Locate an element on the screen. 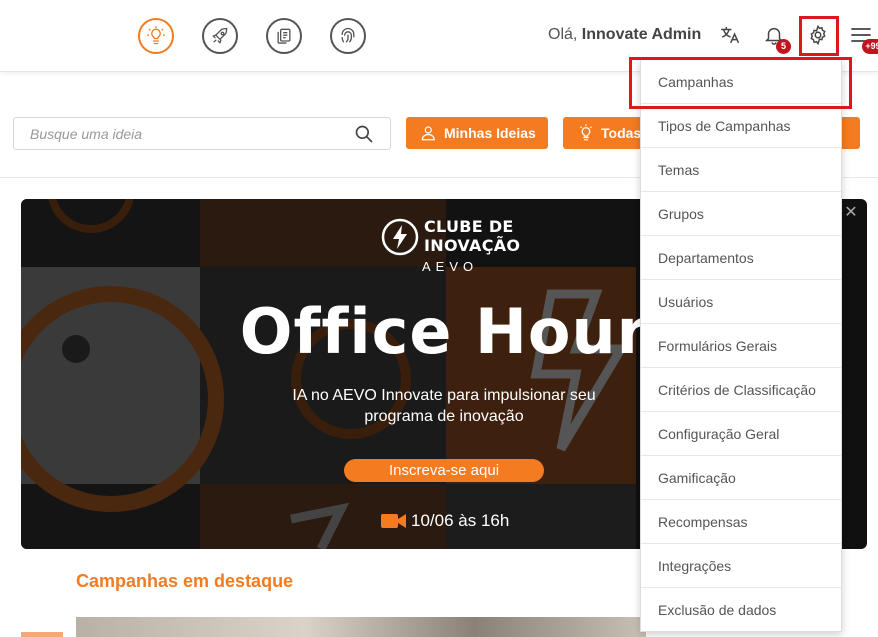  clube-inovacao-logo: CLUBE DE INOVAÇÃO AEVO is located at coordinates (450, 245).